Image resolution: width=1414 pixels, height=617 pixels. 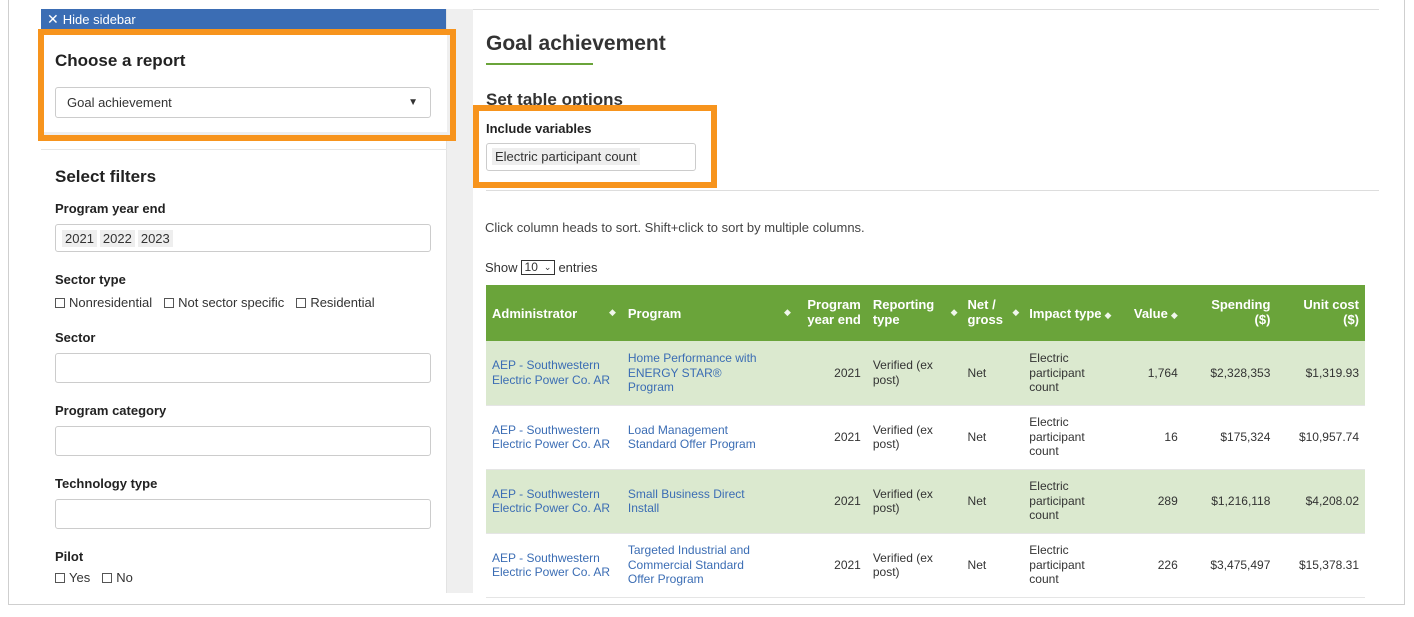 I want to click on cell-value: 226, so click(x=1155, y=565).